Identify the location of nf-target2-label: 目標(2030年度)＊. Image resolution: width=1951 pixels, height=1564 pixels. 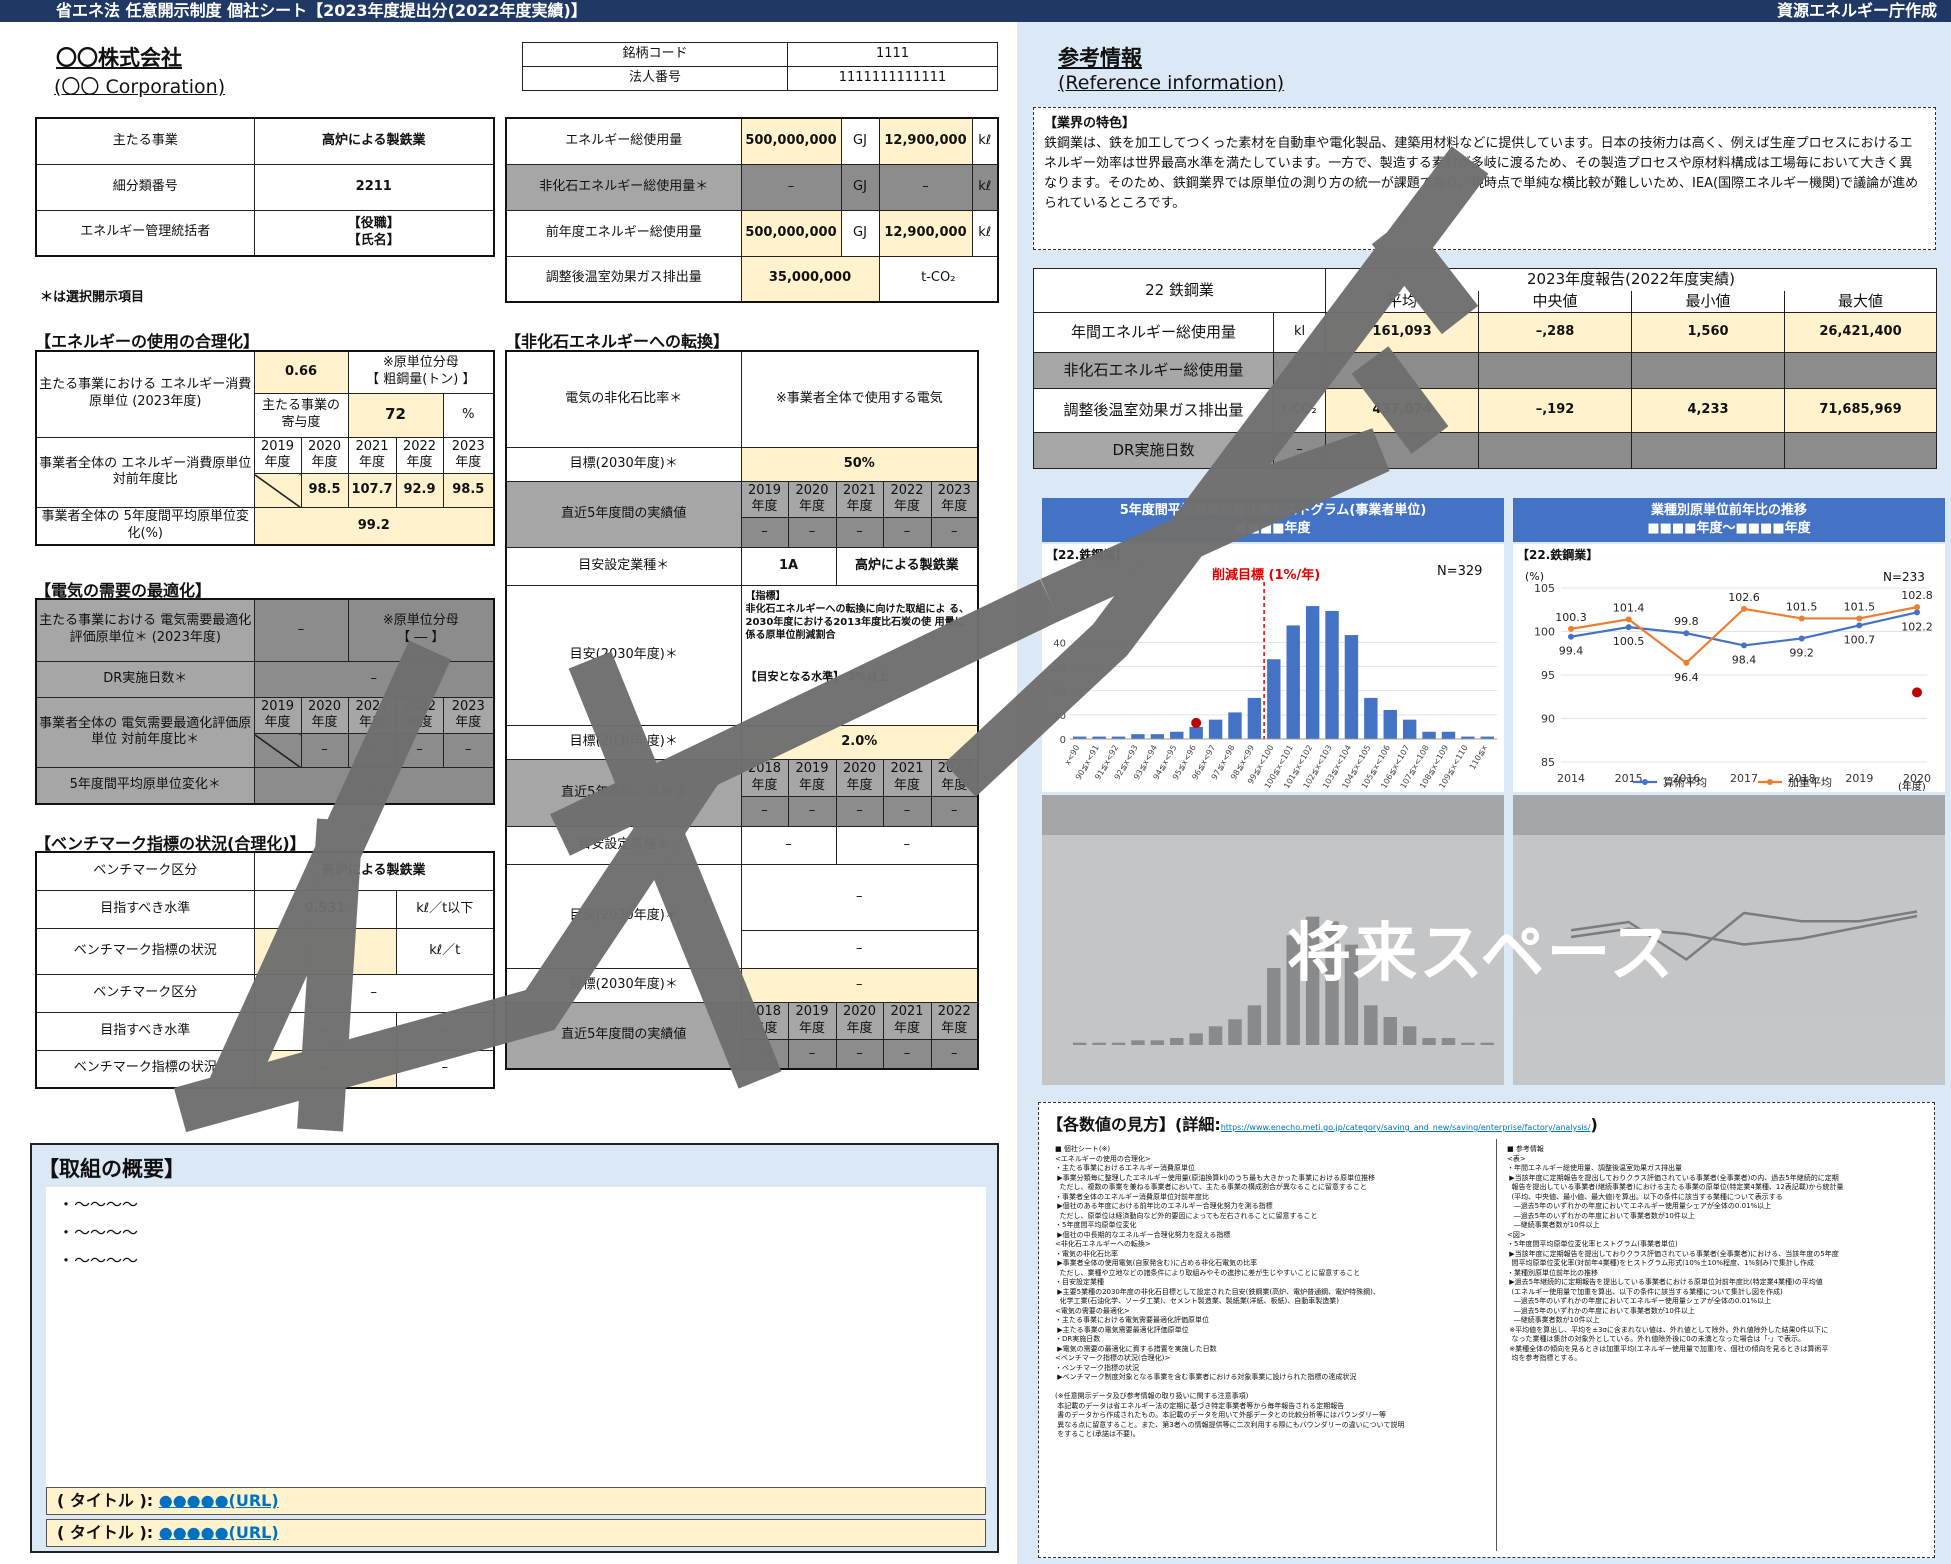
(623, 743).